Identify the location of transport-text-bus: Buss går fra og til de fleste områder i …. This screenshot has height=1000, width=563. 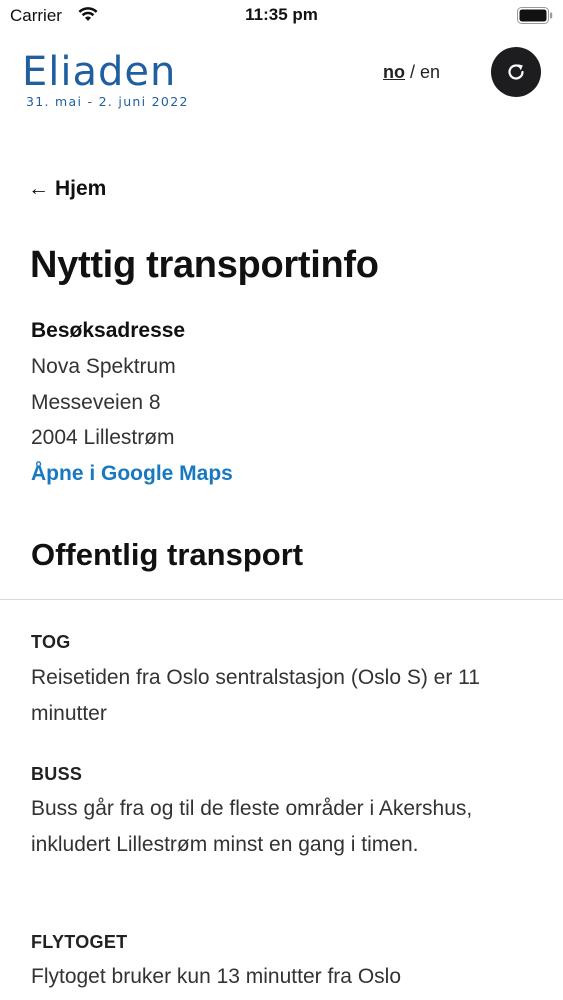
(252, 826).